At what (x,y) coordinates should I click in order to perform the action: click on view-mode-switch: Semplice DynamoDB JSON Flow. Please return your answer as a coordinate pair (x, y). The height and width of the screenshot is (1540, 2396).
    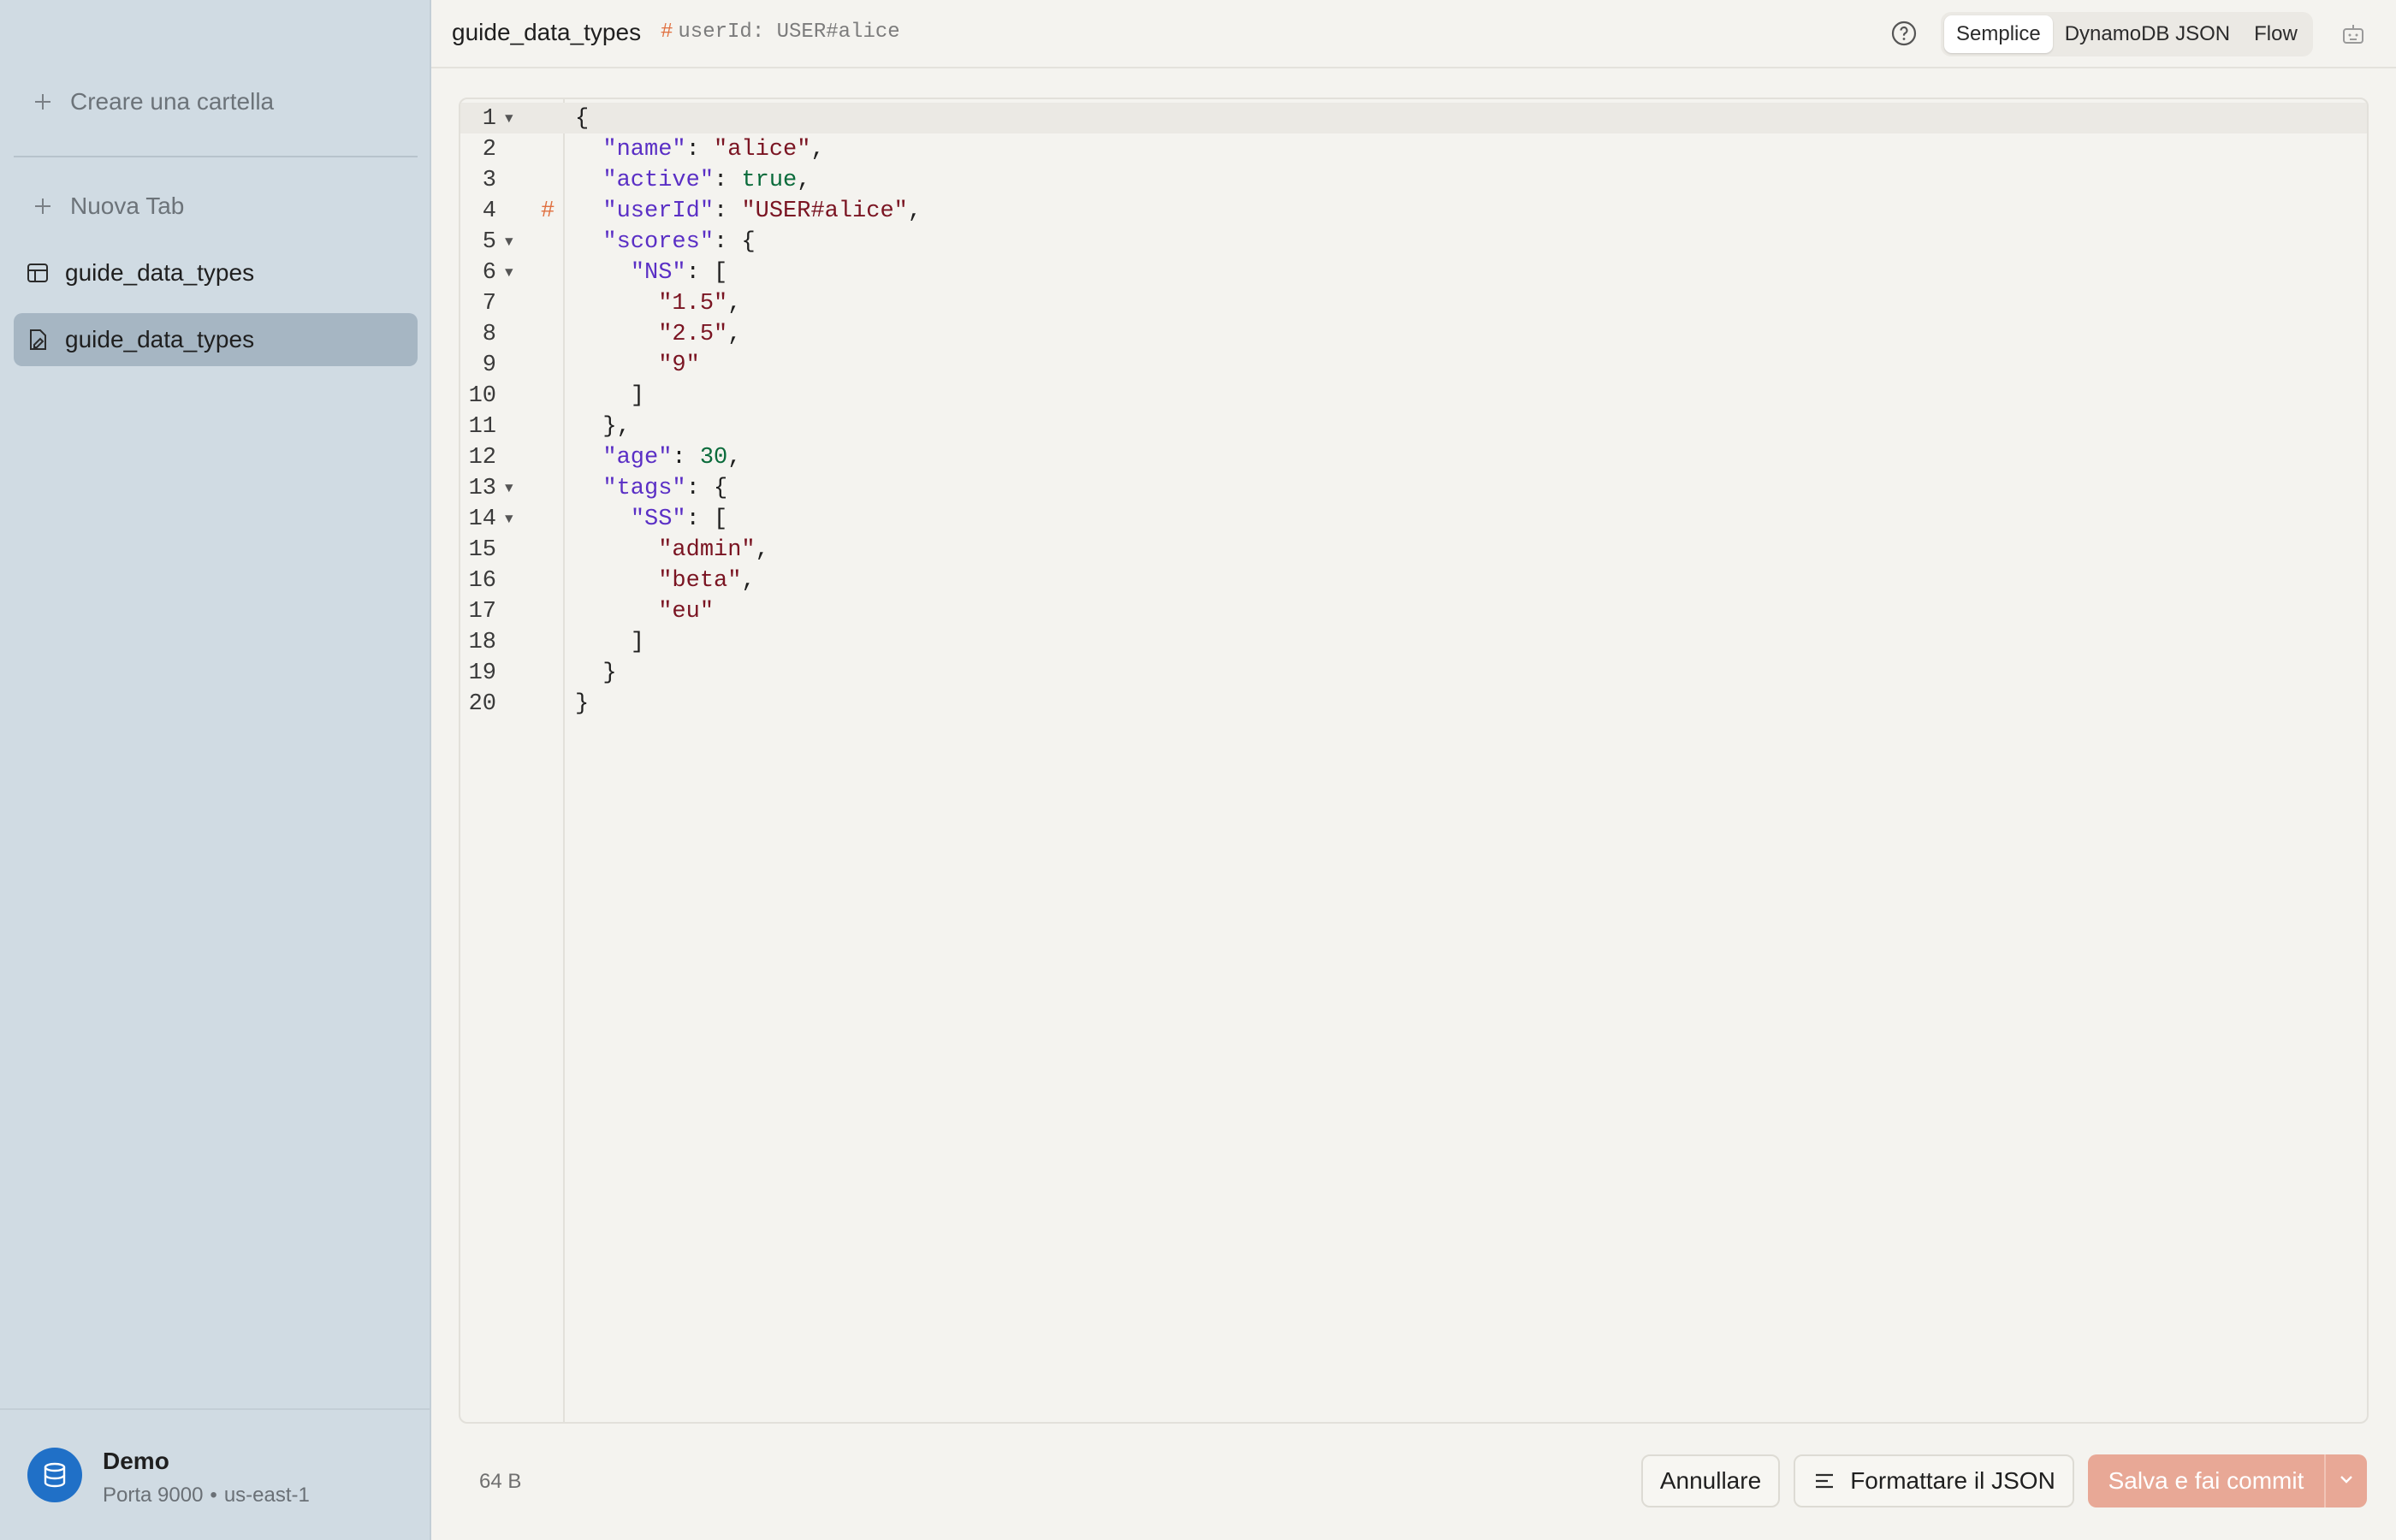
    Looking at the image, I should click on (2127, 34).